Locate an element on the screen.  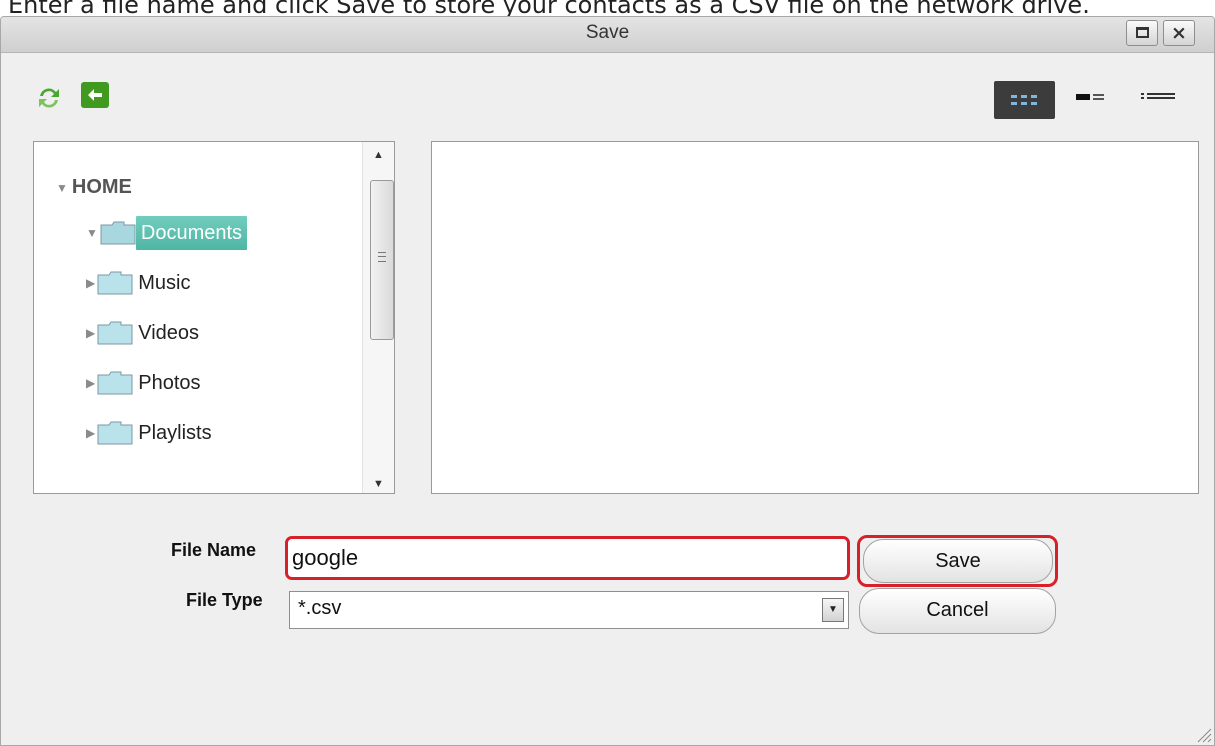
tree-item-documents: ▼ Documents is located at coordinates (167, 234).